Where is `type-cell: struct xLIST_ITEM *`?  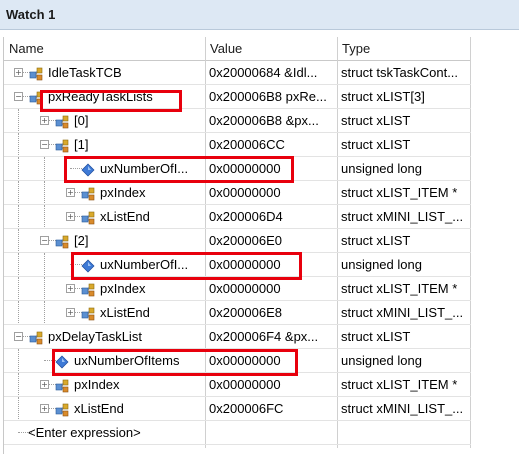 type-cell: struct xLIST_ITEM * is located at coordinates (399, 288).